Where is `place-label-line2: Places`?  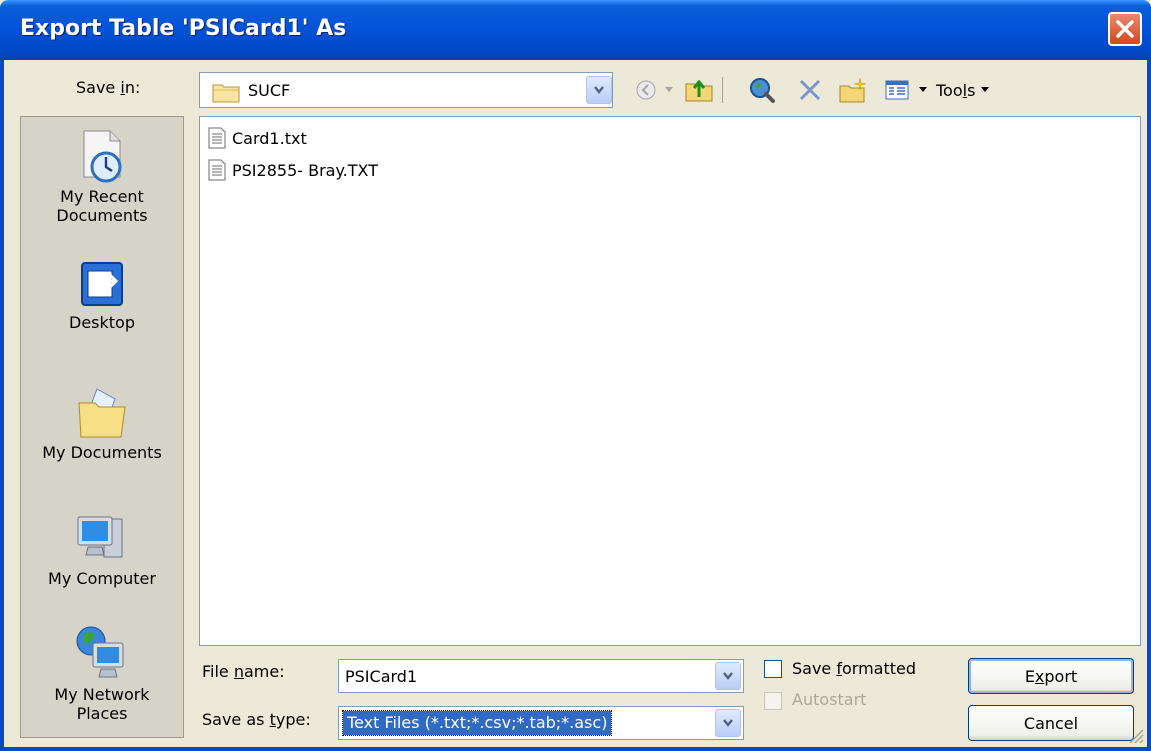
place-label-line2: Places is located at coordinates (102, 713).